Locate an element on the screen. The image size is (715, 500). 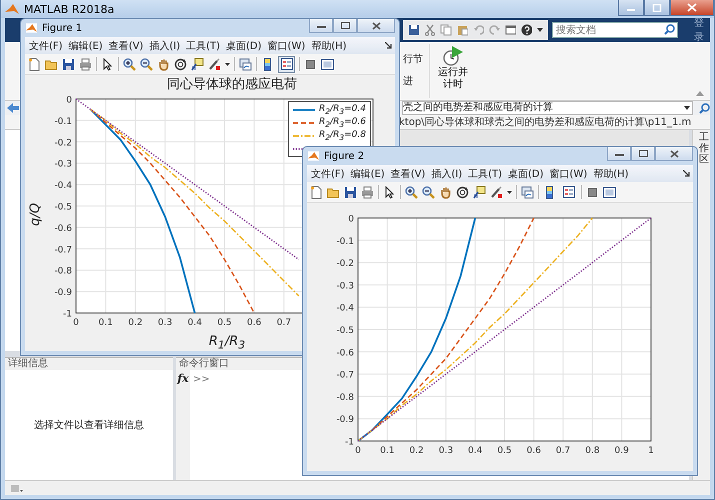
maximize-icon is located at coordinates (657, 8).